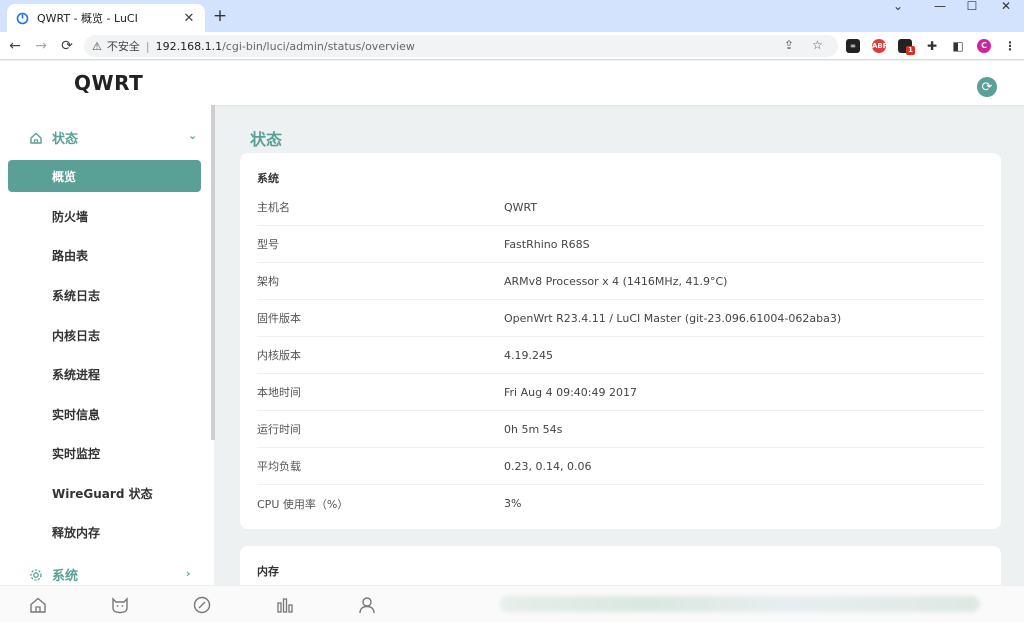 This screenshot has width=1024, height=622. I want to click on sidebar-item-free-memory: 释放内存, so click(104, 532).